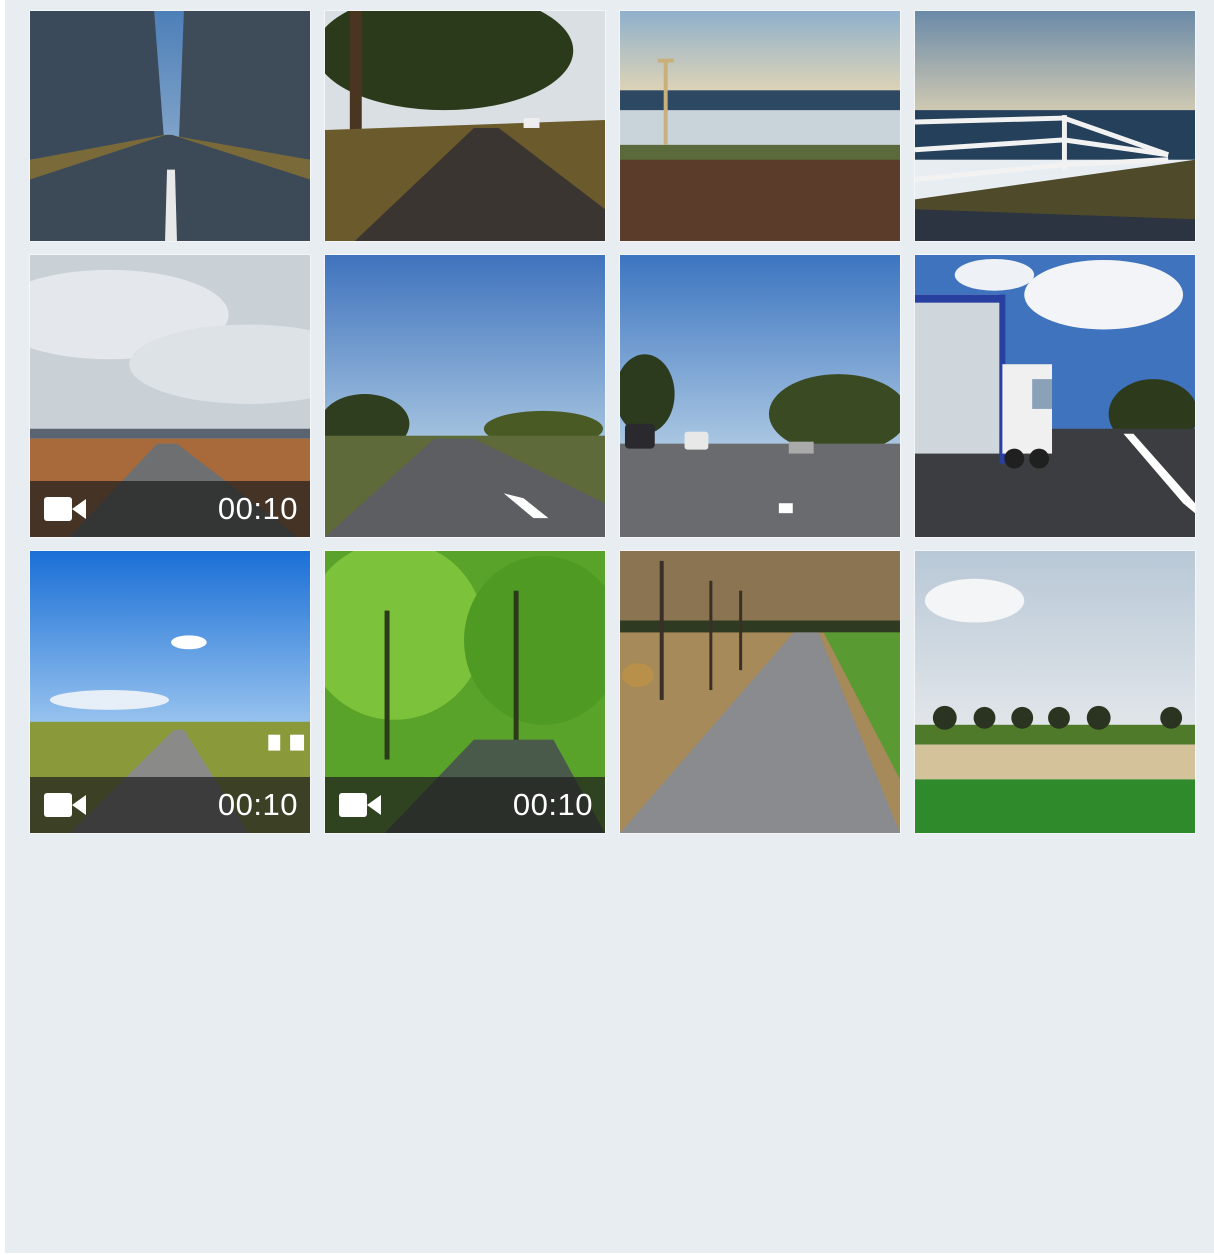 The height and width of the screenshot is (1255, 1214). I want to click on thumbnail-blue-sky-highway, so click(465, 396).